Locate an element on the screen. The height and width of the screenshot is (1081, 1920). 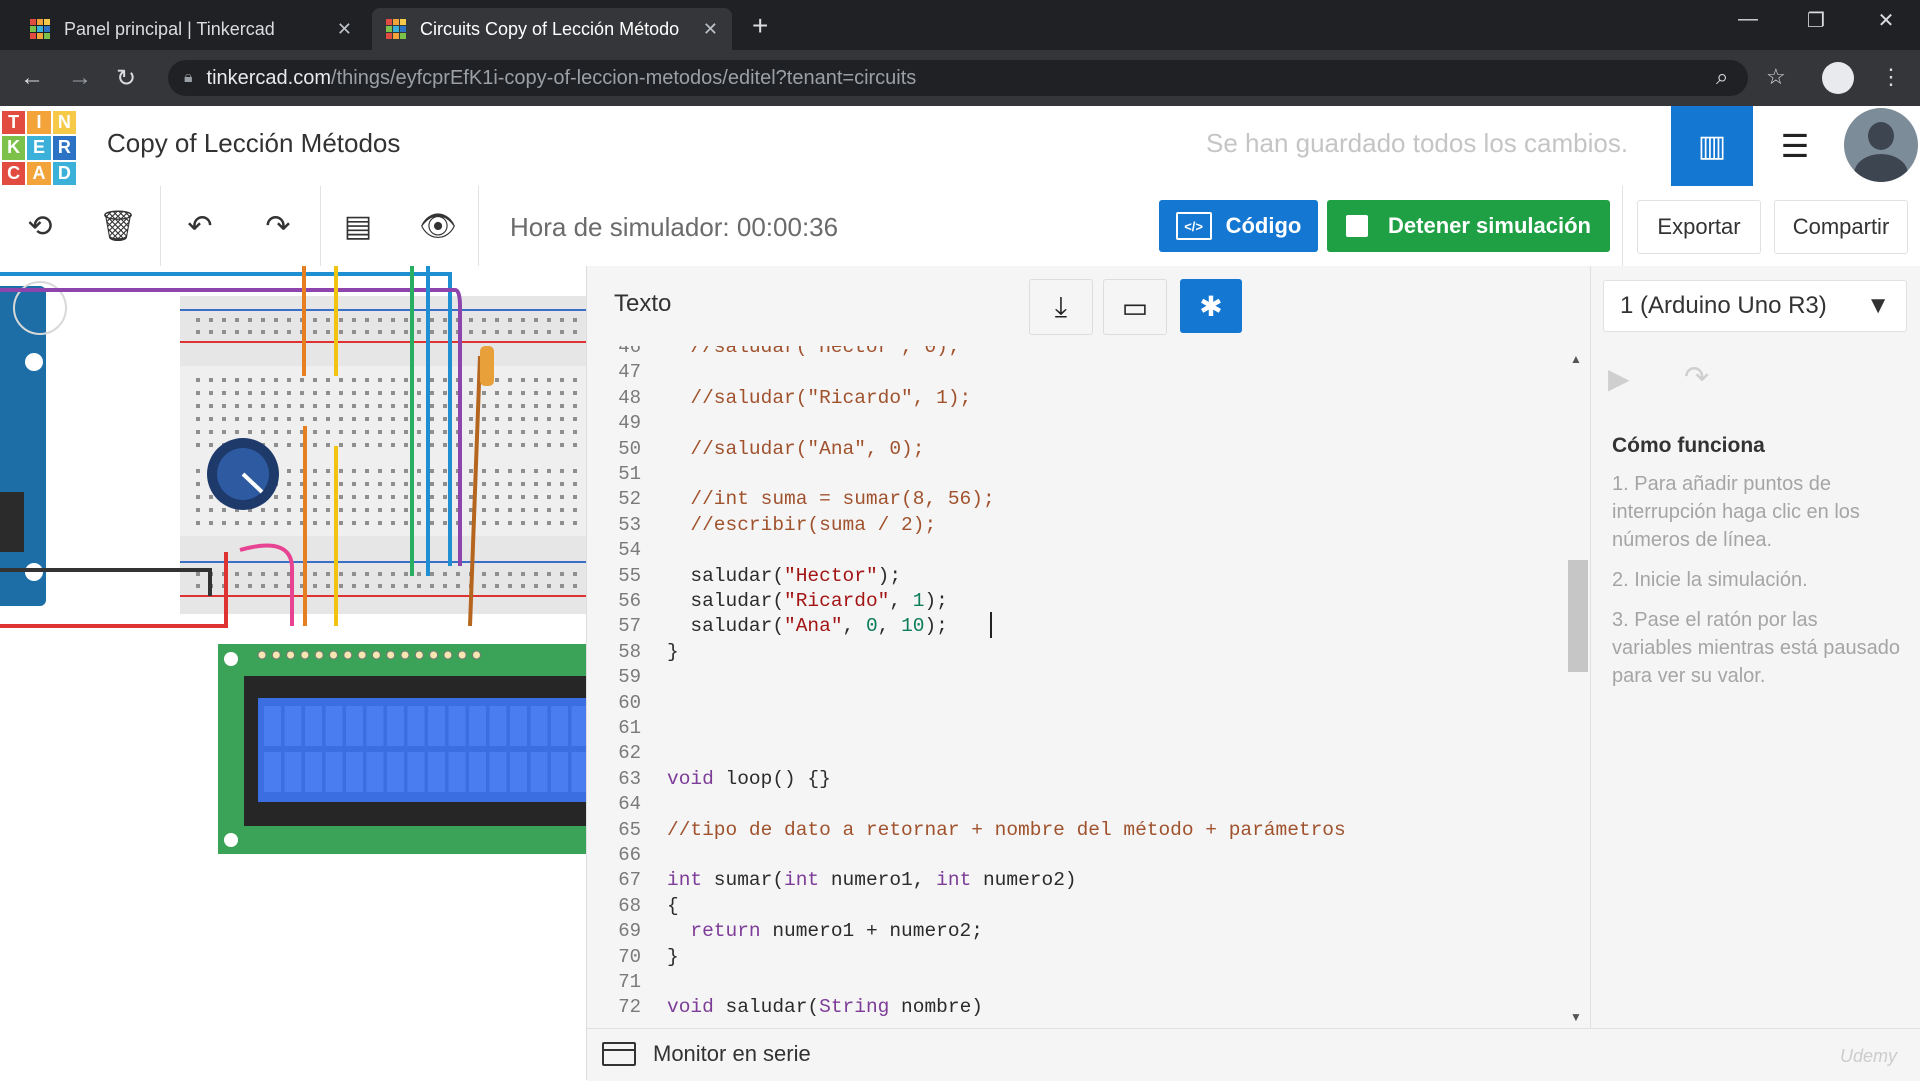
code-line: int sumar(int numero1, int numero2) is located at coordinates (872, 880).